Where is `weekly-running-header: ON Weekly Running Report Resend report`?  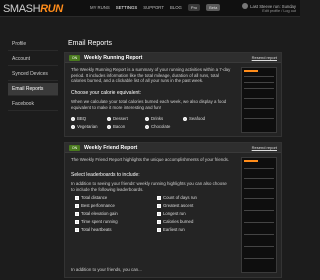 weekly-running-header: ON Weekly Running Report Resend report is located at coordinates (173, 58).